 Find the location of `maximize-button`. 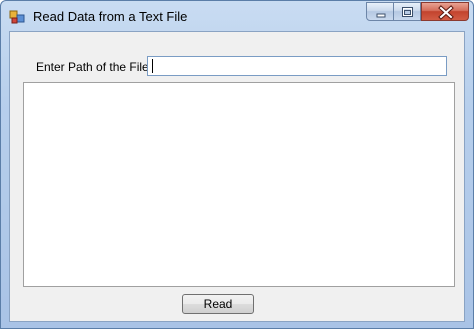

maximize-button is located at coordinates (407, 11).